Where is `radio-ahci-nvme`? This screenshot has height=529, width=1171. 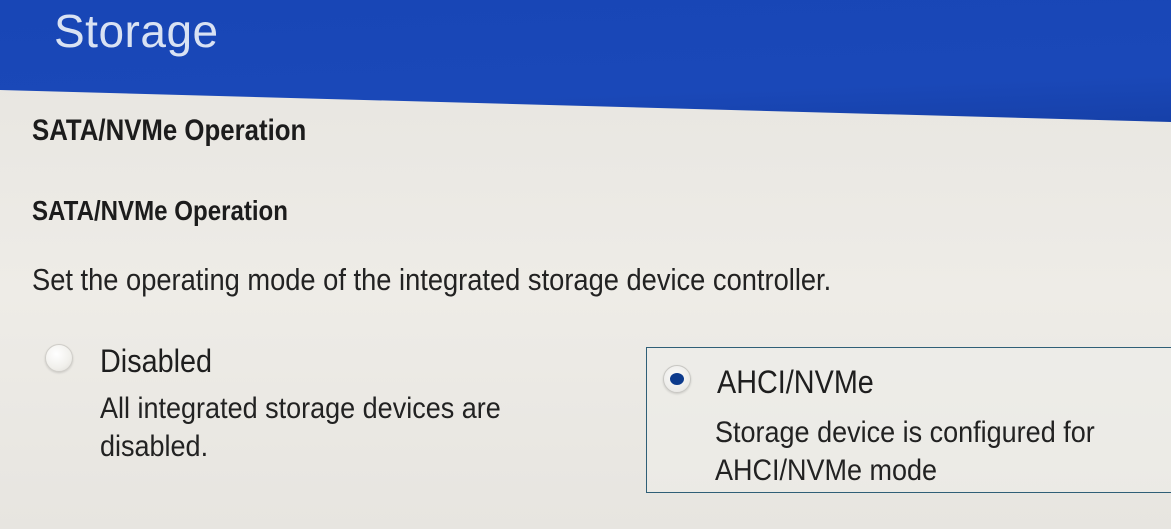
radio-ahci-nvme is located at coordinates (677, 379).